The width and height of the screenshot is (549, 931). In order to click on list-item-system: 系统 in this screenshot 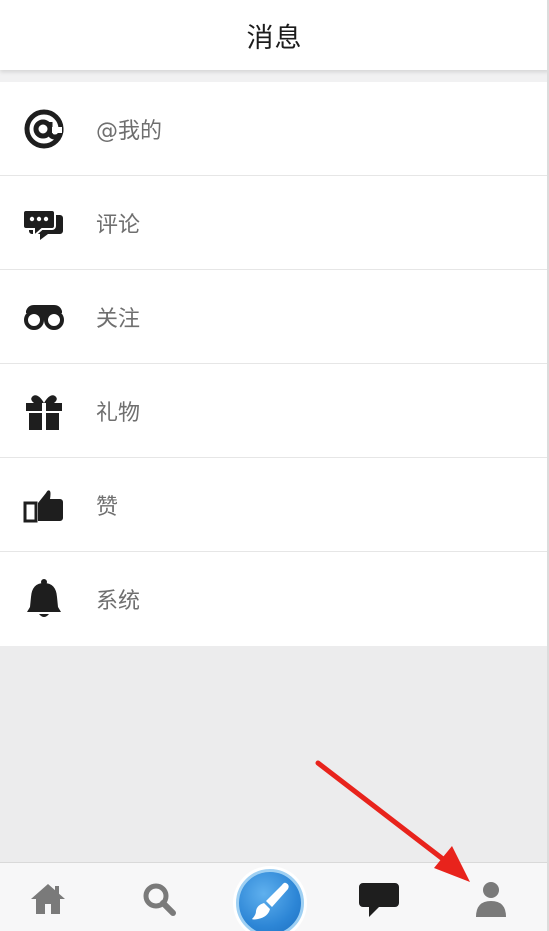, I will do `click(274, 599)`.